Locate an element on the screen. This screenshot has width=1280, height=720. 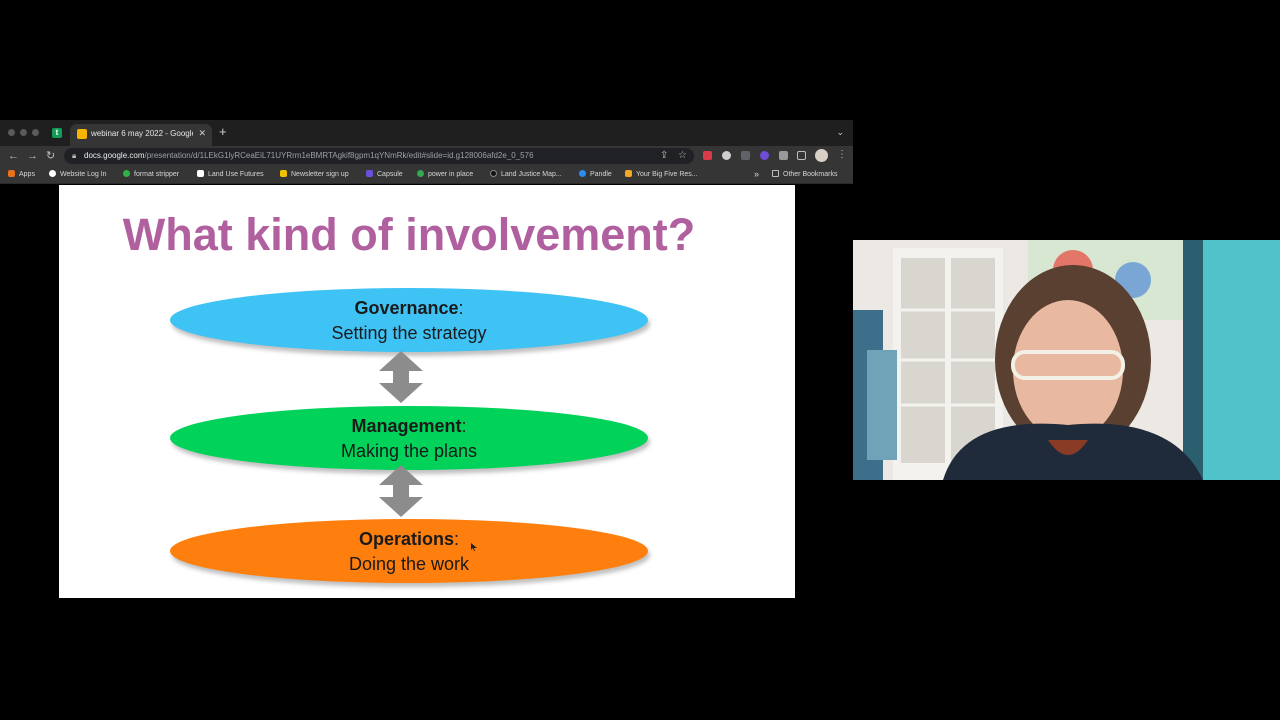
new-tab-button: + is located at coordinates (223, 132).